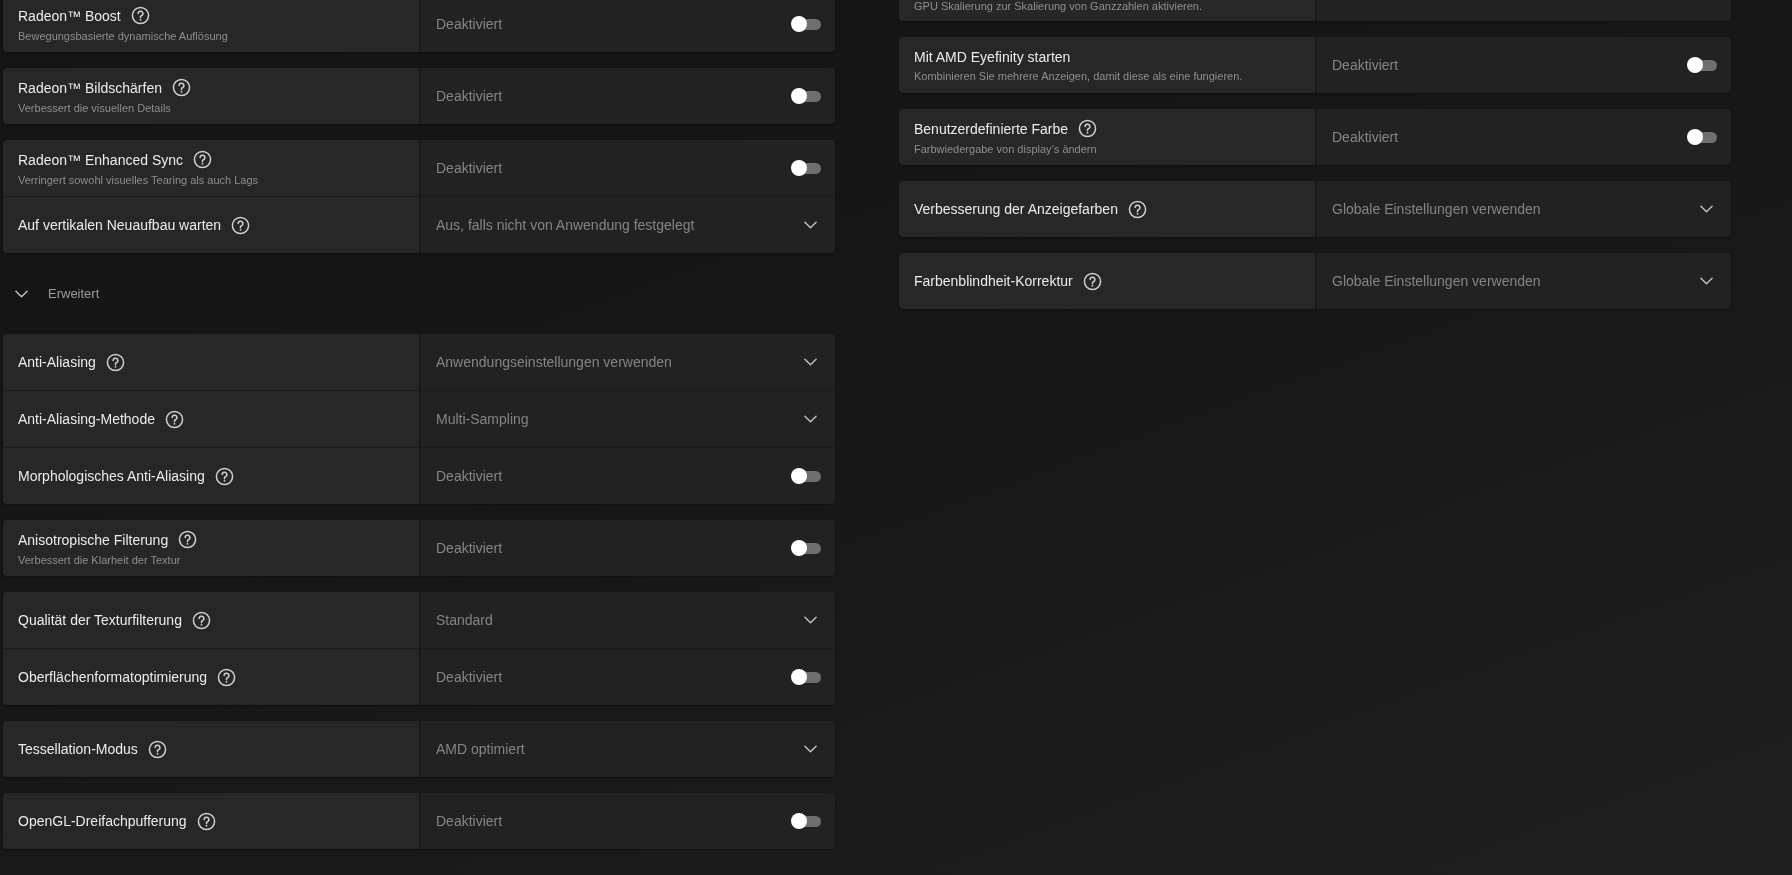 Image resolution: width=1792 pixels, height=875 pixels. Describe the element at coordinates (1016, 209) in the screenshot. I see `setting-title: Verbesserung der Anzeigefarben` at that location.